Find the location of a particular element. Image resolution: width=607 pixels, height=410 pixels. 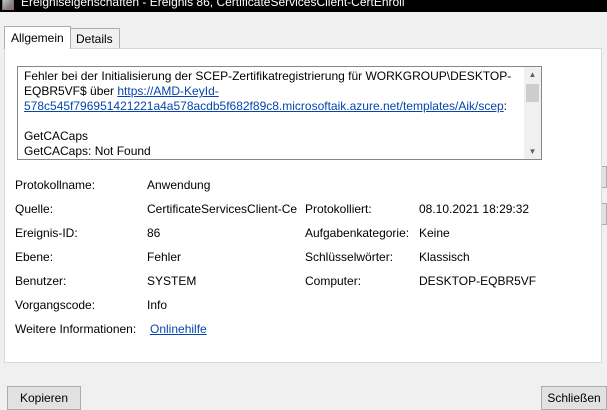

value-aufgabenkategorie: Keine is located at coordinates (434, 233).